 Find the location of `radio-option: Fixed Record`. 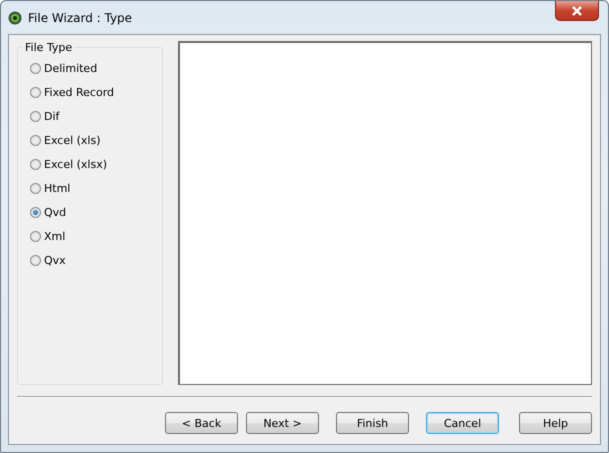

radio-option: Fixed Record is located at coordinates (96, 92).